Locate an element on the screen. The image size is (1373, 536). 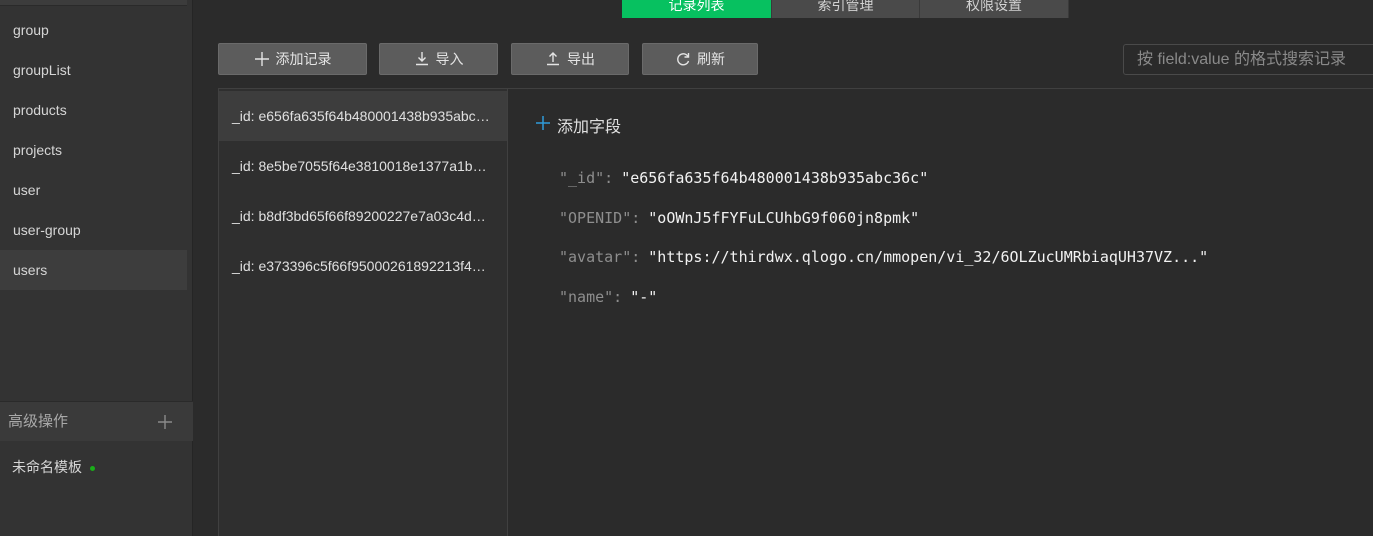
record-item: _id: e373396c5f66f95000261892213f4a5b is located at coordinates (363, 266).